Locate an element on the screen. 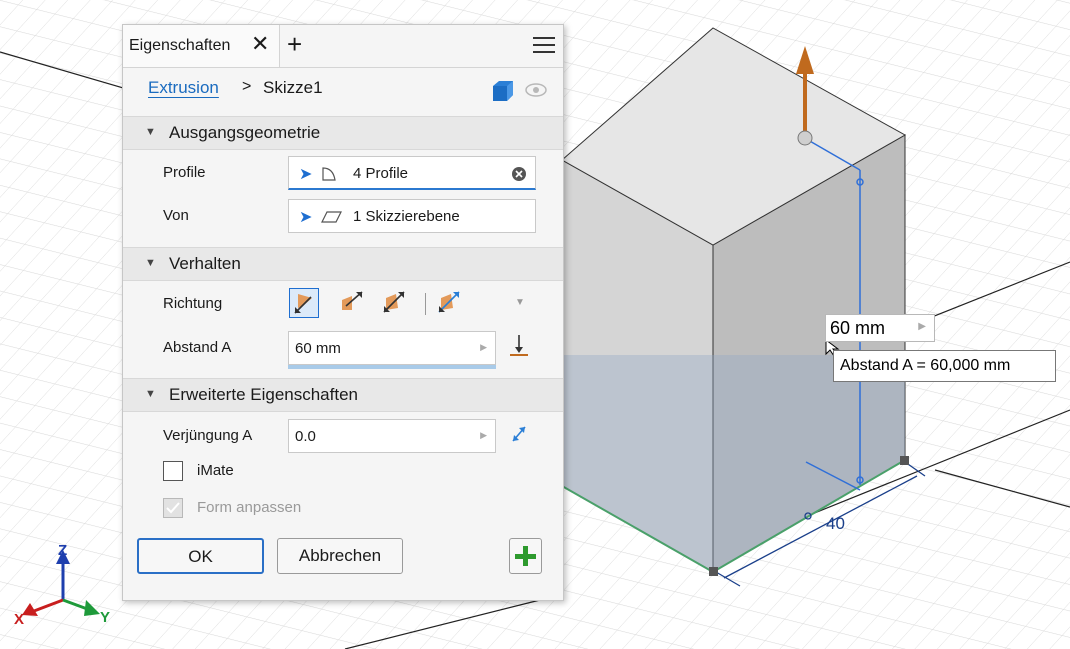 The width and height of the screenshot is (1070, 649). taper-input: 0.0 ▶ is located at coordinates (392, 436).